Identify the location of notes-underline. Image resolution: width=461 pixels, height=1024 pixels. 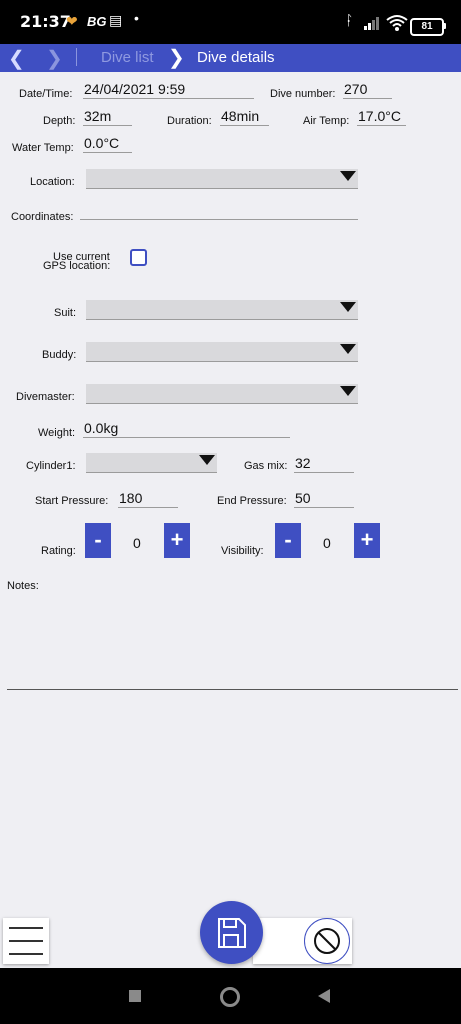
(232, 689).